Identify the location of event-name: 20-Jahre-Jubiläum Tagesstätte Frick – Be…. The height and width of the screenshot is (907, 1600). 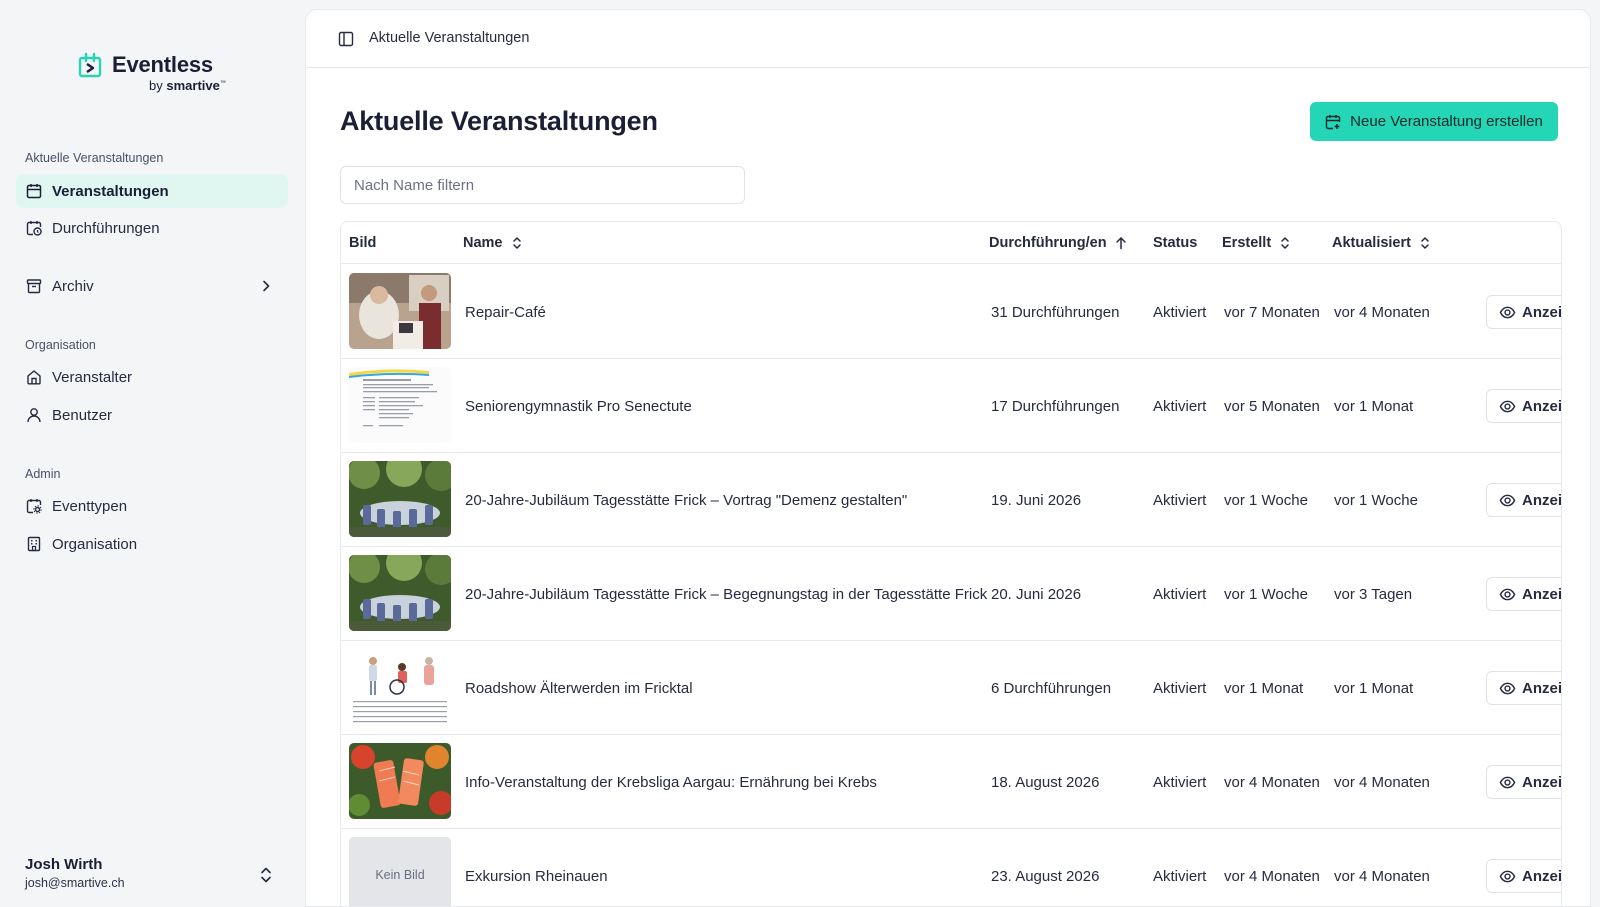
(726, 594).